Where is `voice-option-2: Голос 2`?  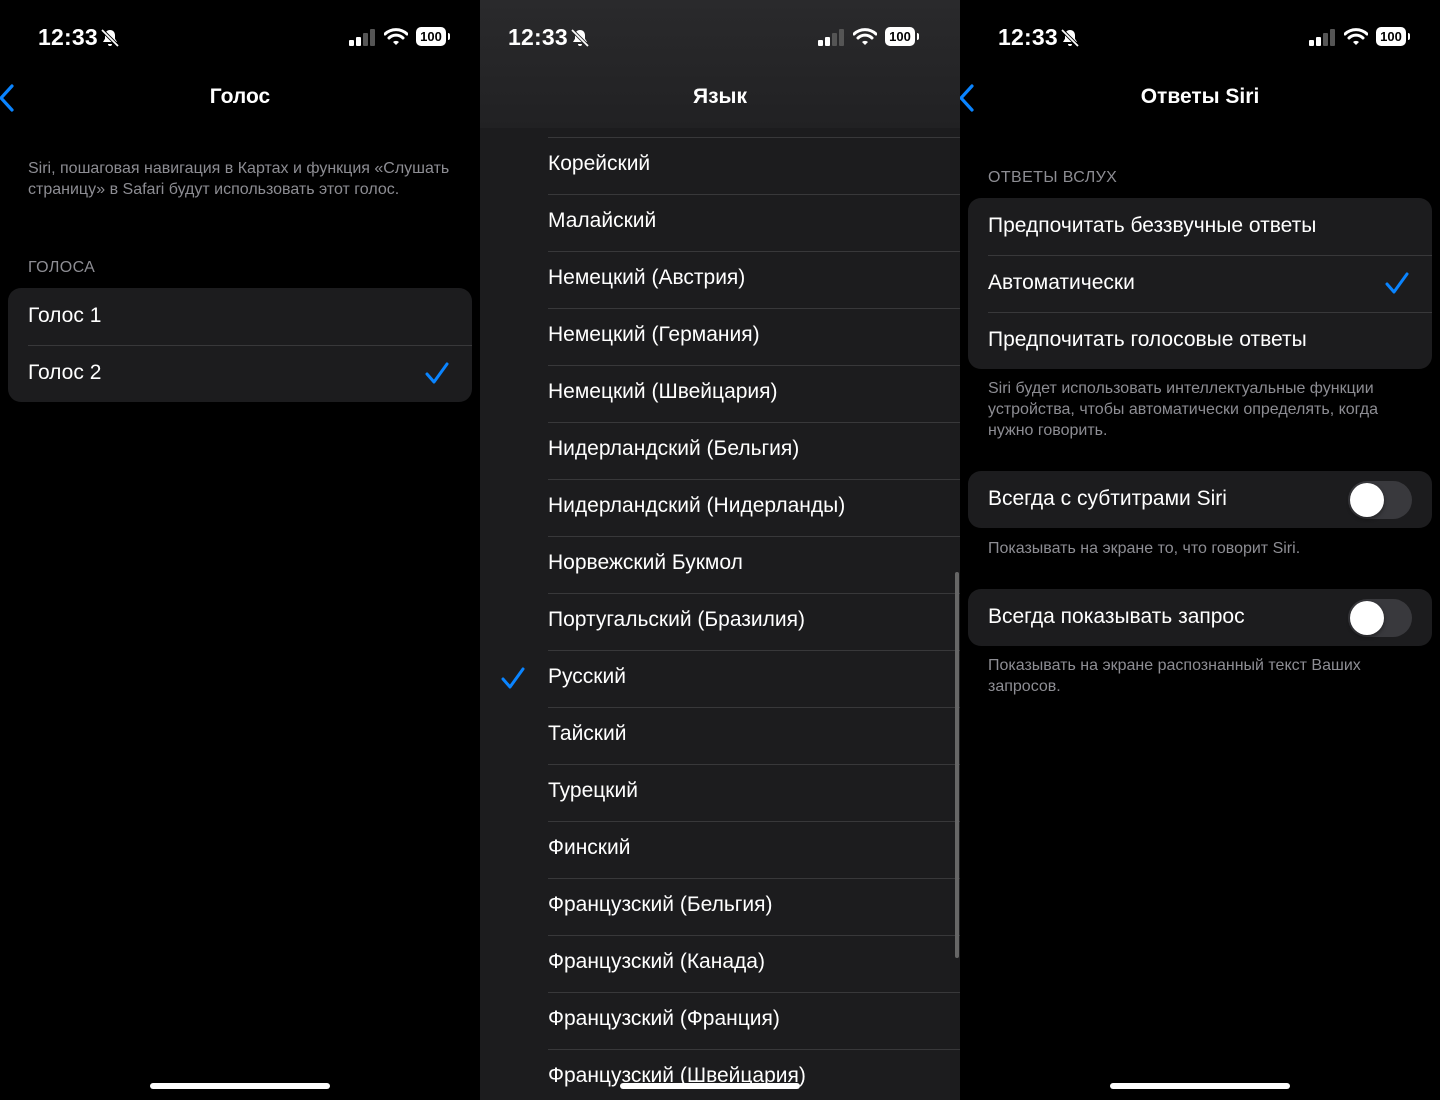 voice-option-2: Голос 2 is located at coordinates (240, 373).